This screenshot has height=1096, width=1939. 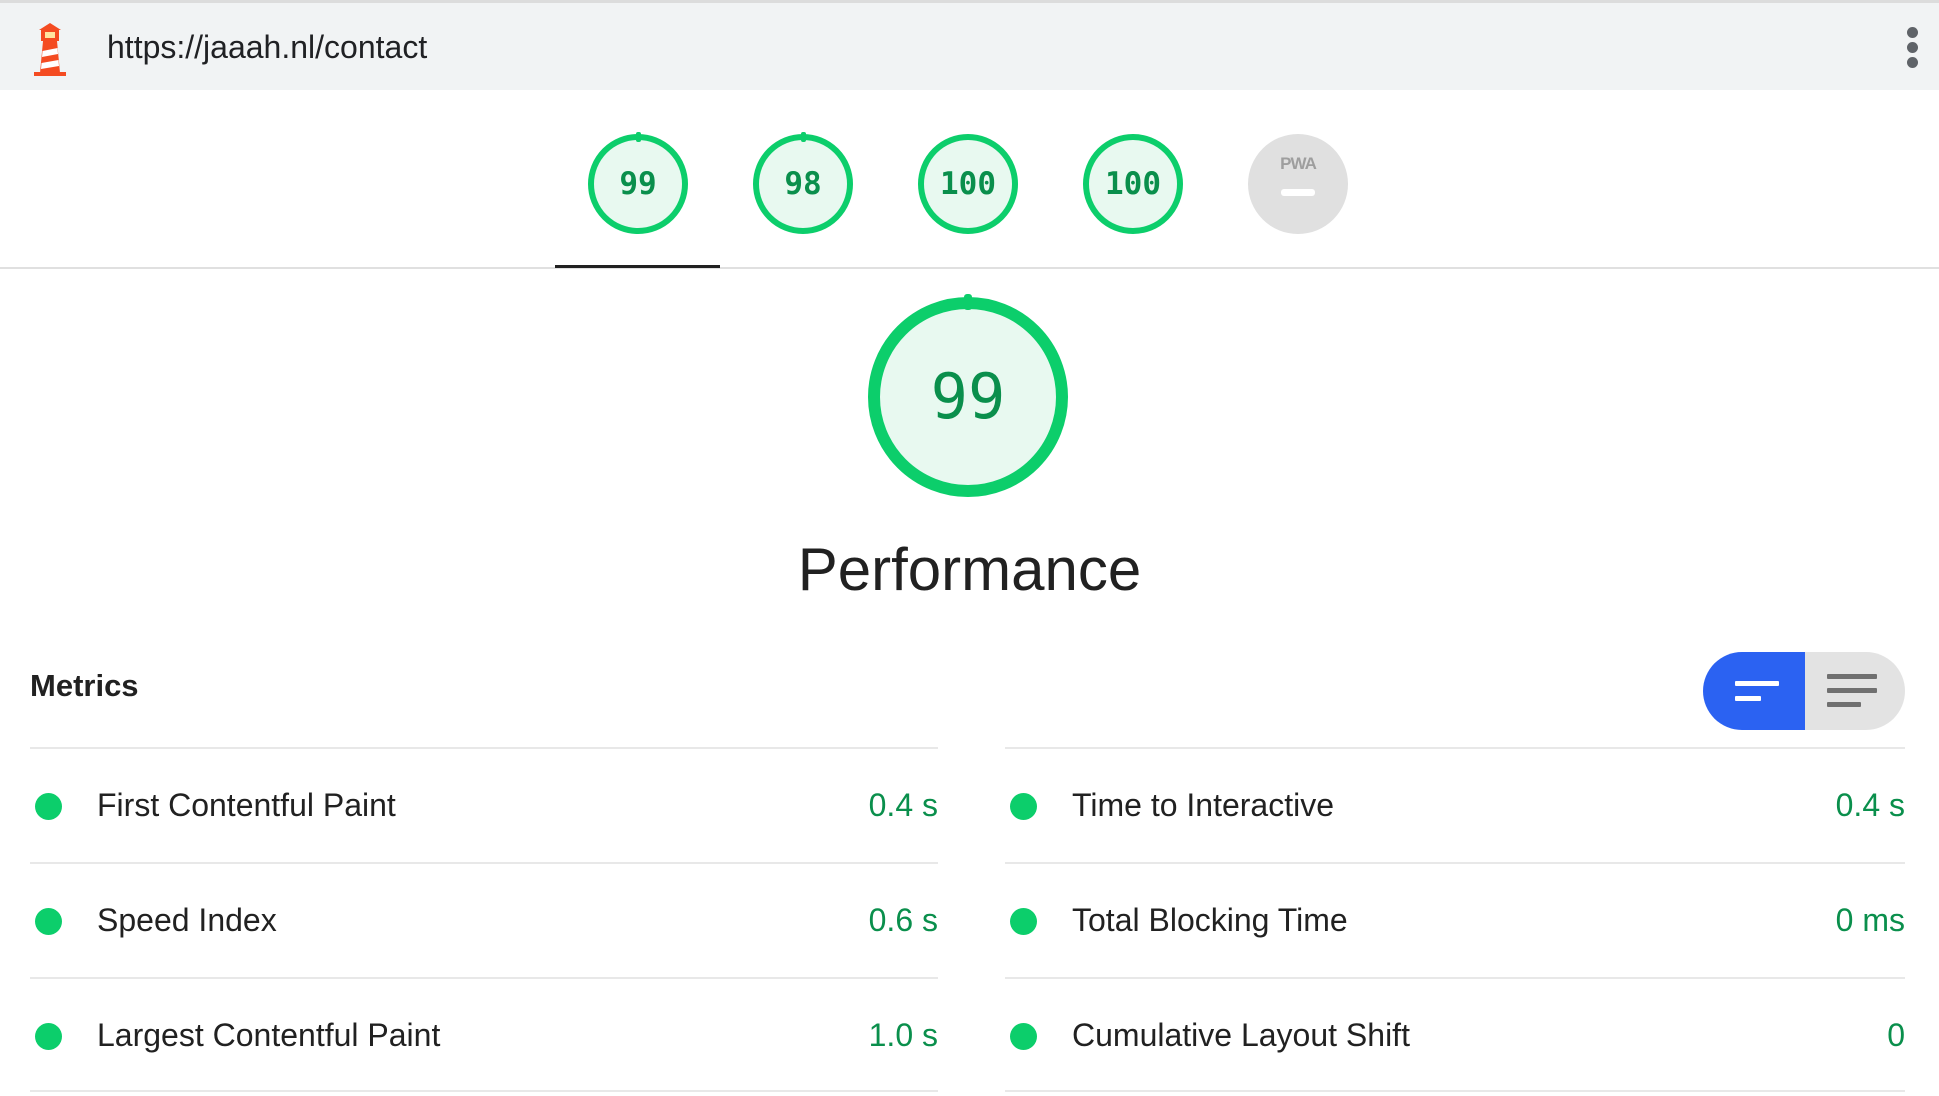 I want to click on expanded-view-icon, so click(x=1855, y=691).